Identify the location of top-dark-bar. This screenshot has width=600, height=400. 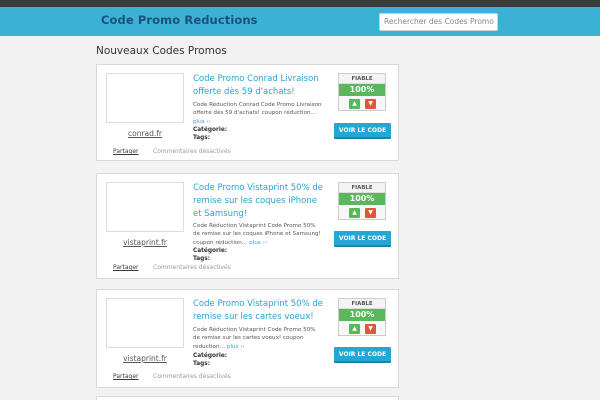
(300, 3).